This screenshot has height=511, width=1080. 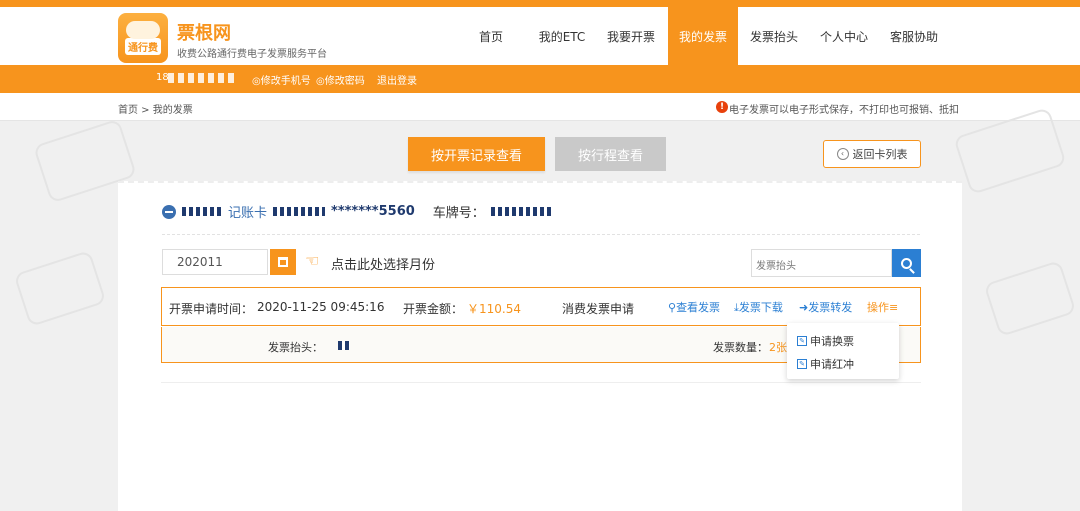 What do you see at coordinates (842, 154) in the screenshot?
I see `back-arrow-icon: ‹` at bounding box center [842, 154].